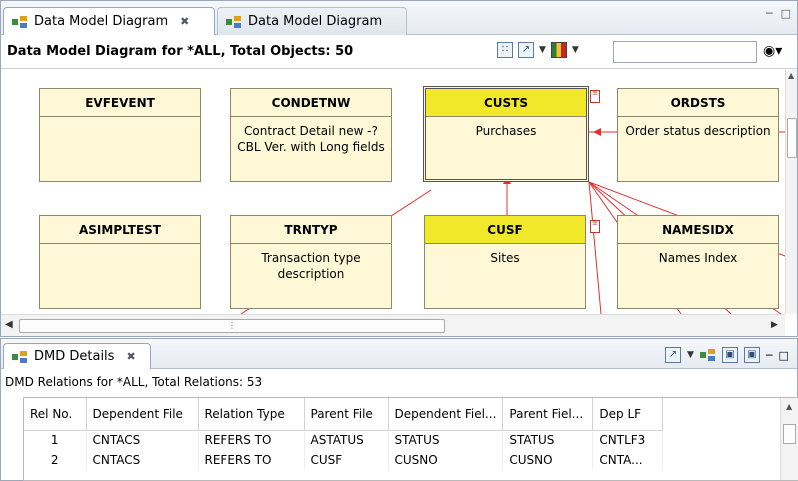 The width and height of the screenshot is (798, 481). I want to click on entity-evfevent: EVFEVENT, so click(120, 135).